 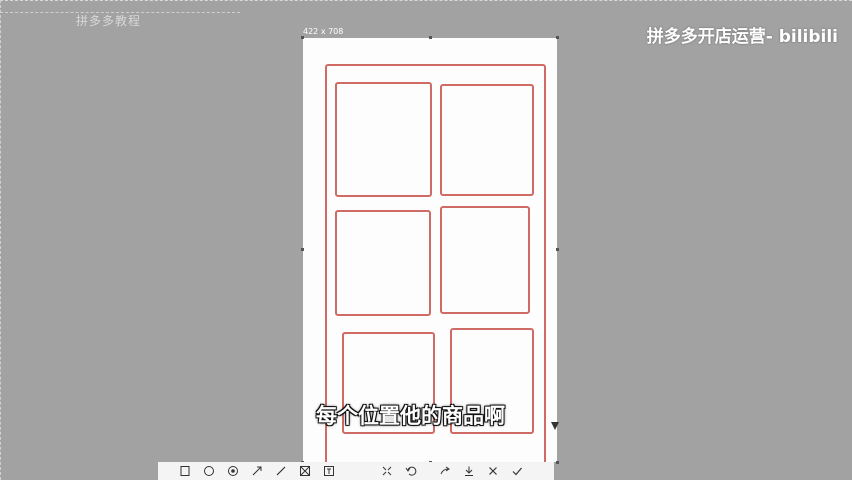 I want to click on resize-handle-top, so click(x=430, y=37).